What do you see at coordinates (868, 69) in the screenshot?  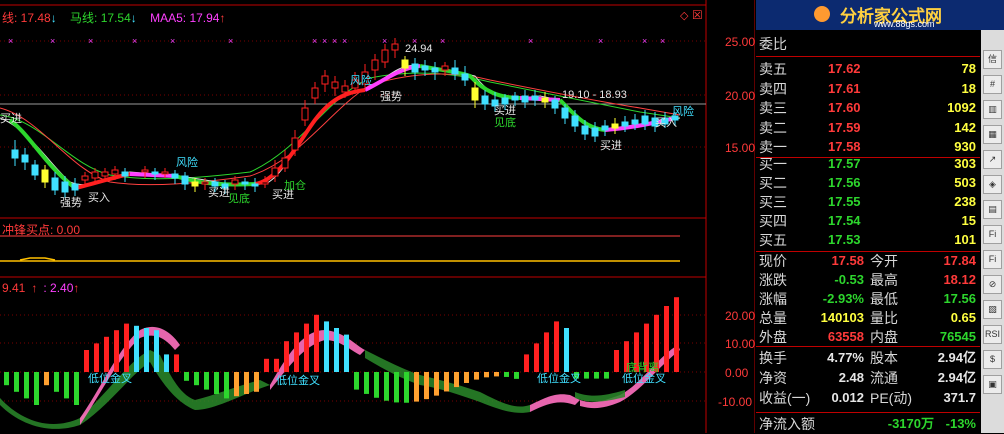 I see `ask-row: 卖五 17.62 78` at bounding box center [868, 69].